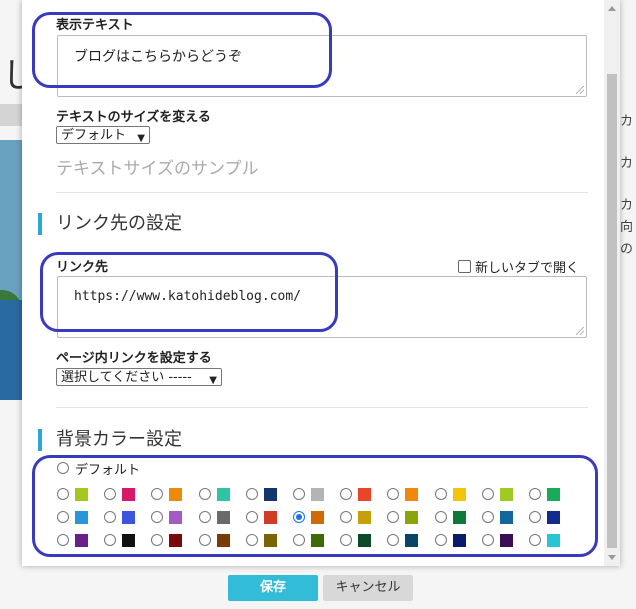 The image size is (636, 609). What do you see at coordinates (612, 8) in the screenshot?
I see `scroll-up-icon` at bounding box center [612, 8].